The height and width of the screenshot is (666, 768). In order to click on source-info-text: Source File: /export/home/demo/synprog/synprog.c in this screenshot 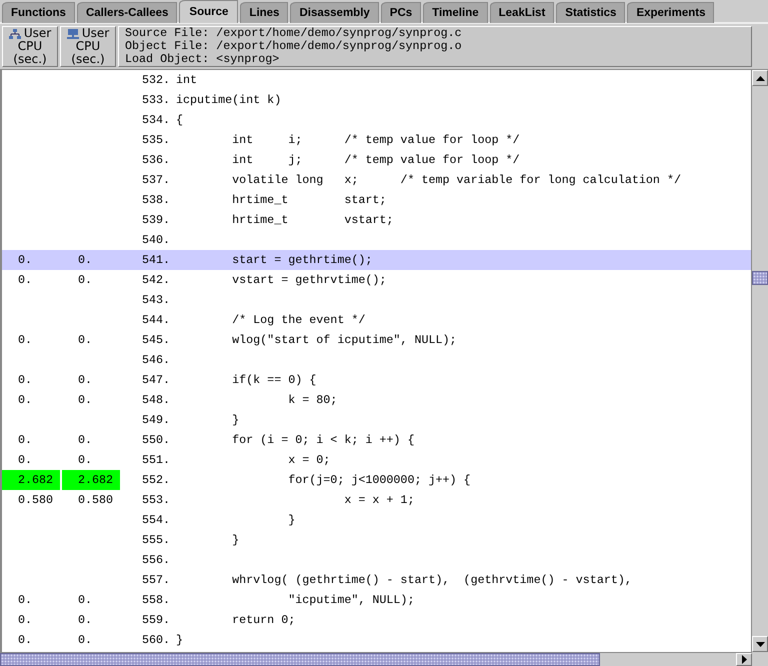, I will do `click(294, 33)`.